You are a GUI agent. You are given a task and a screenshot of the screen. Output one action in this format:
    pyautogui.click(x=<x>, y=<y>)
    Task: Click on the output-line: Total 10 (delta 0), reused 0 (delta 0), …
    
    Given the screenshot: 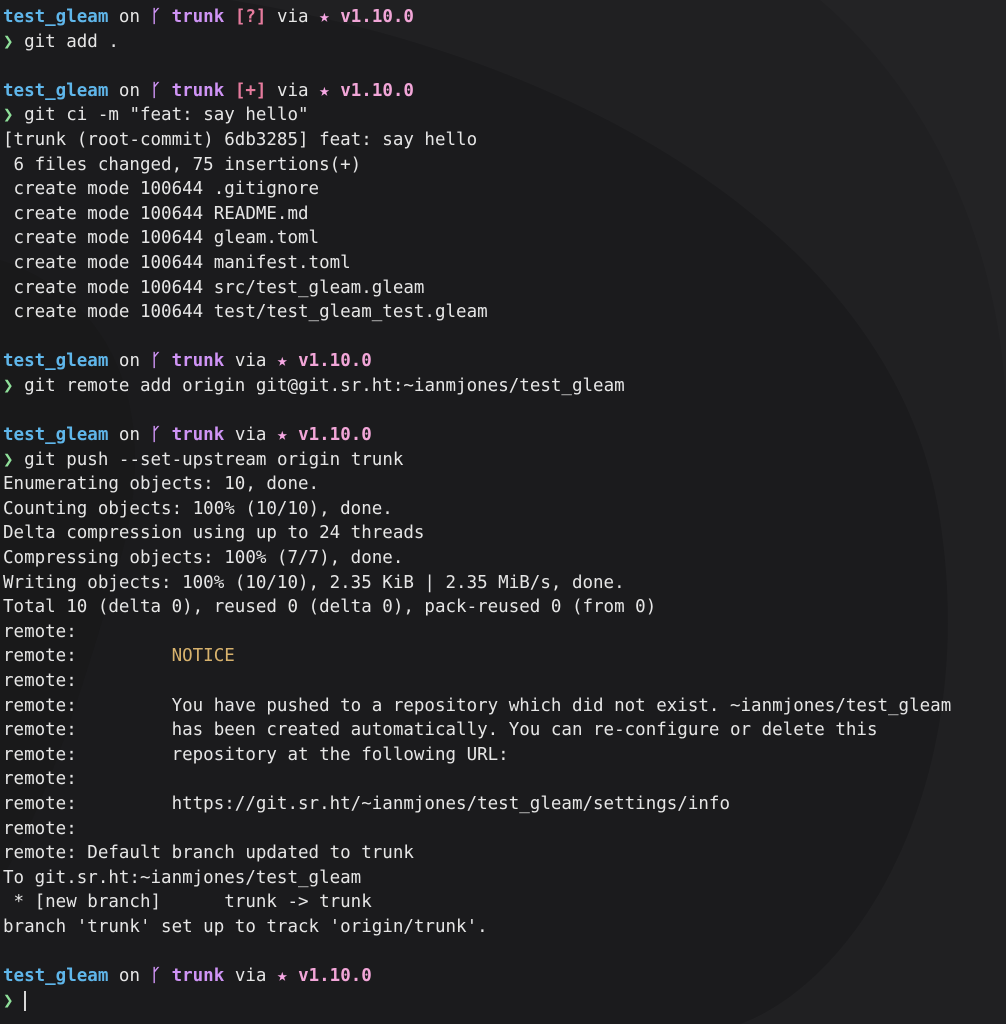 What is the action you would take?
    pyautogui.click(x=330, y=607)
    